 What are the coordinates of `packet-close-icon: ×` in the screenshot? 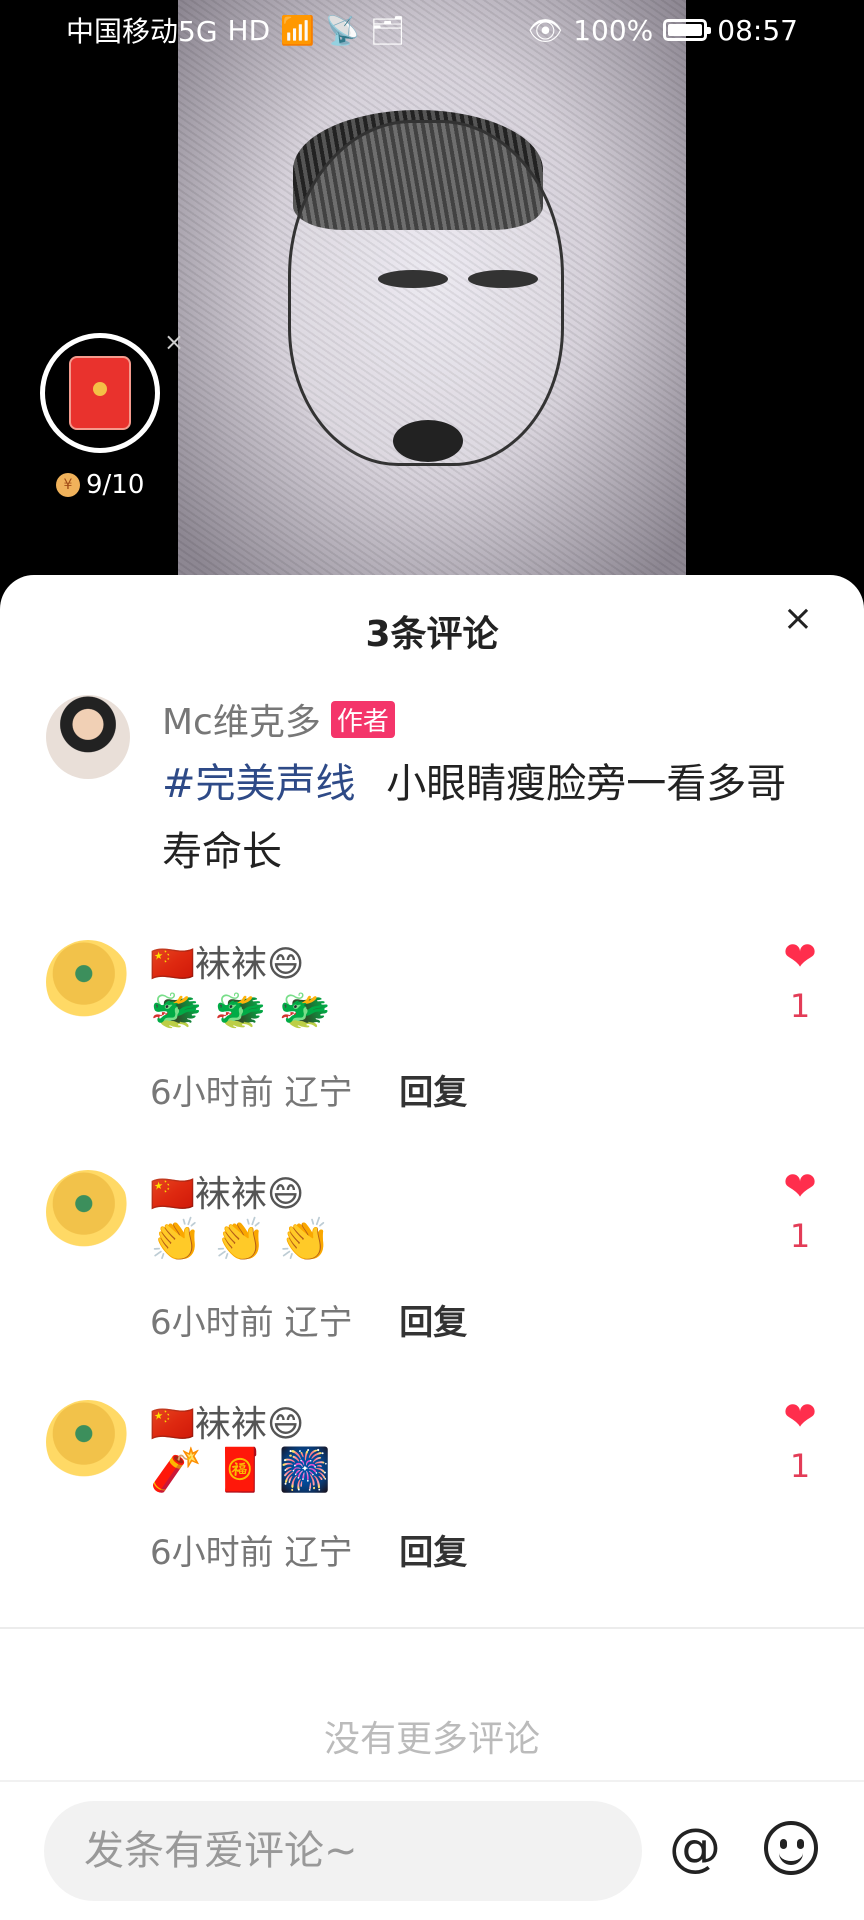 It's located at (174, 342).